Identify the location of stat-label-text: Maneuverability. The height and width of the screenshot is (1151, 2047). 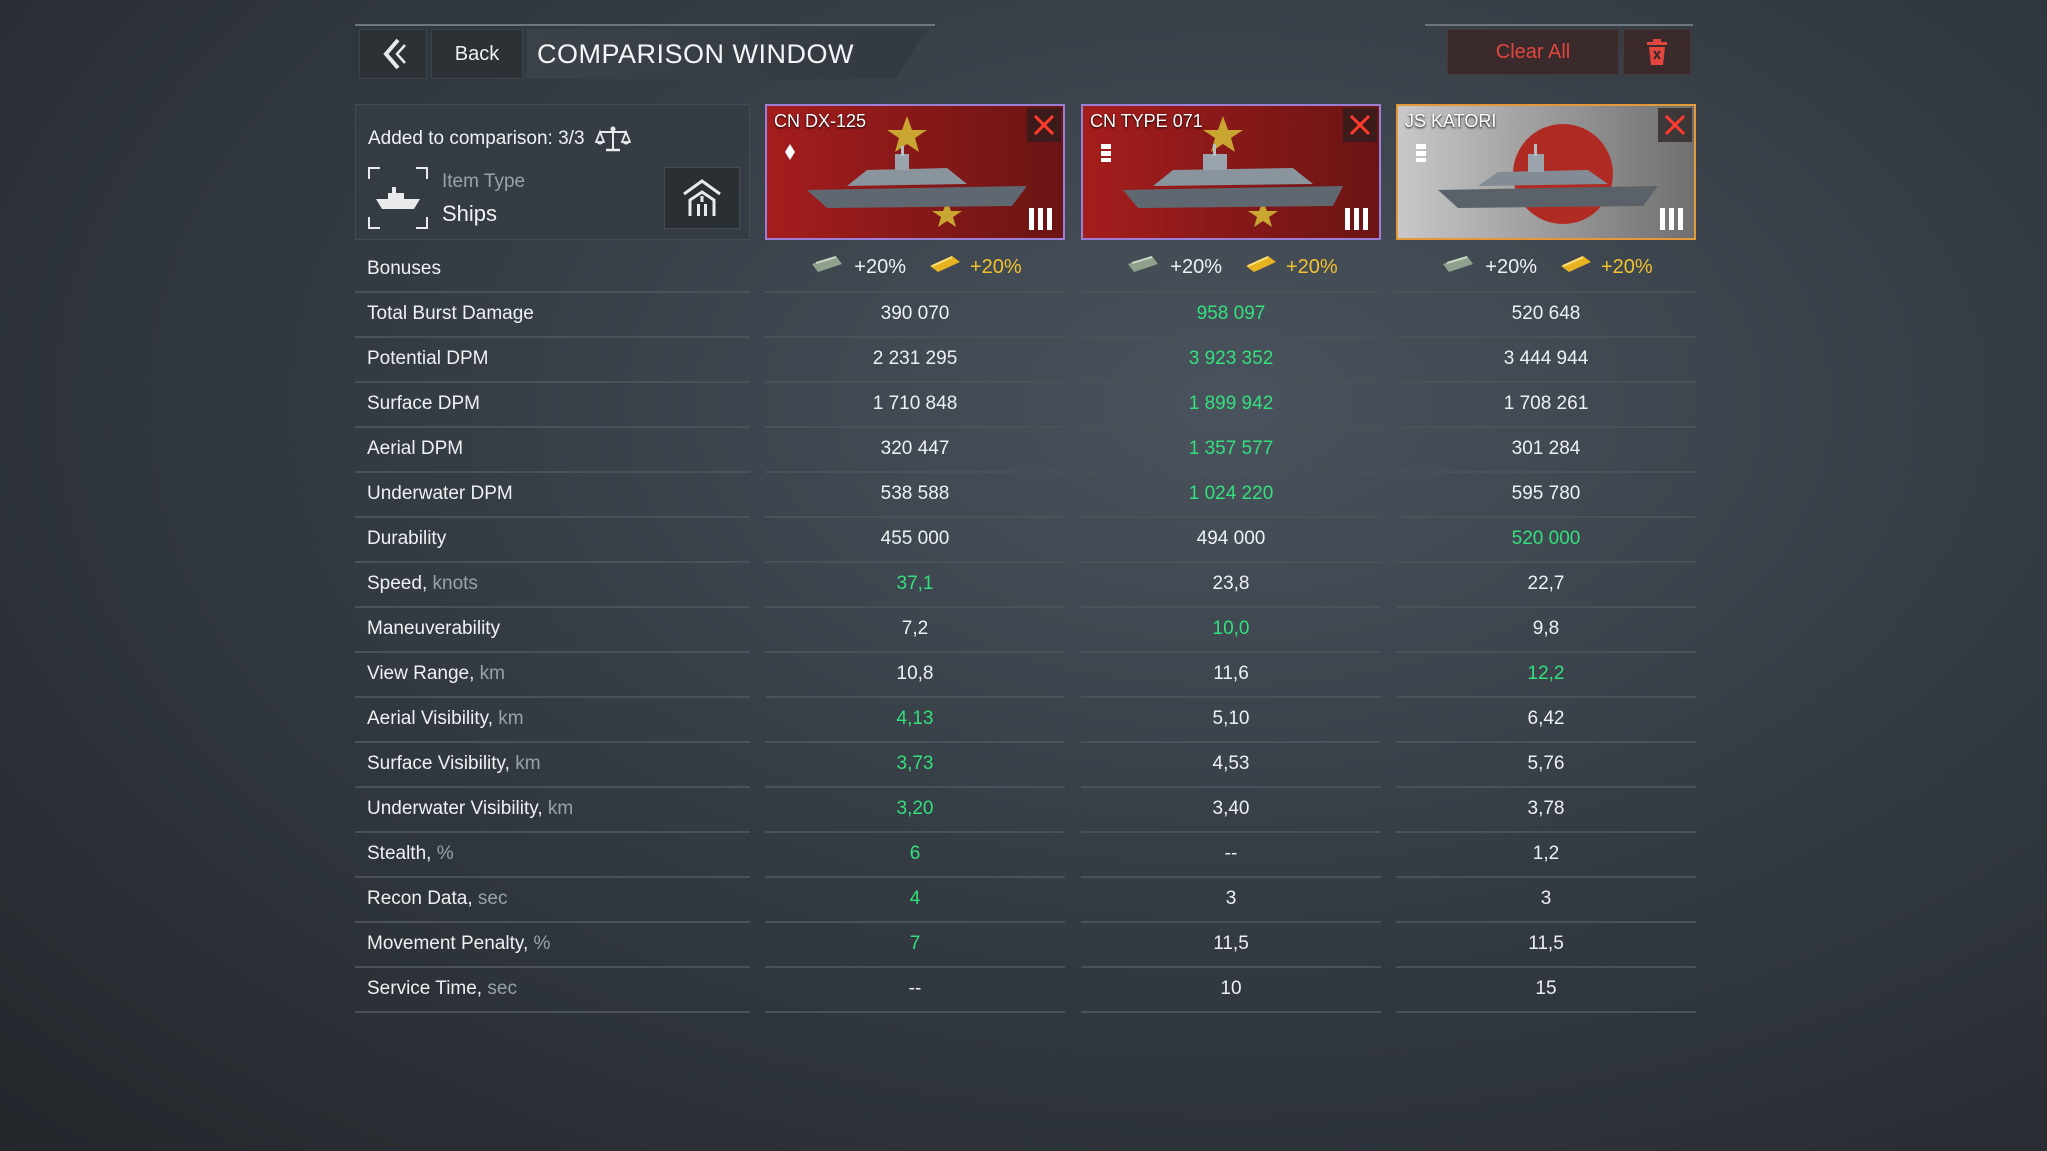
(434, 628).